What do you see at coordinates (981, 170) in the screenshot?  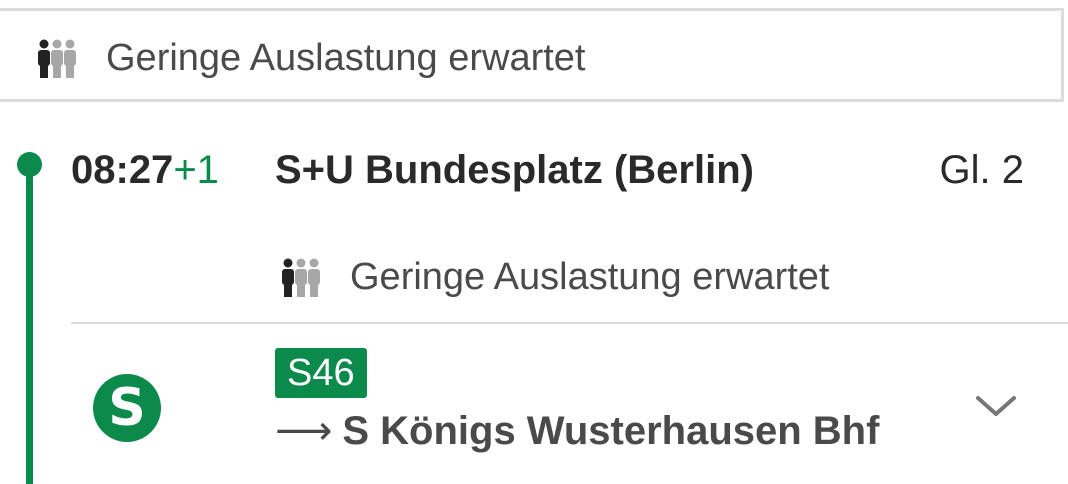 I see `platform-label: Gl. 2` at bounding box center [981, 170].